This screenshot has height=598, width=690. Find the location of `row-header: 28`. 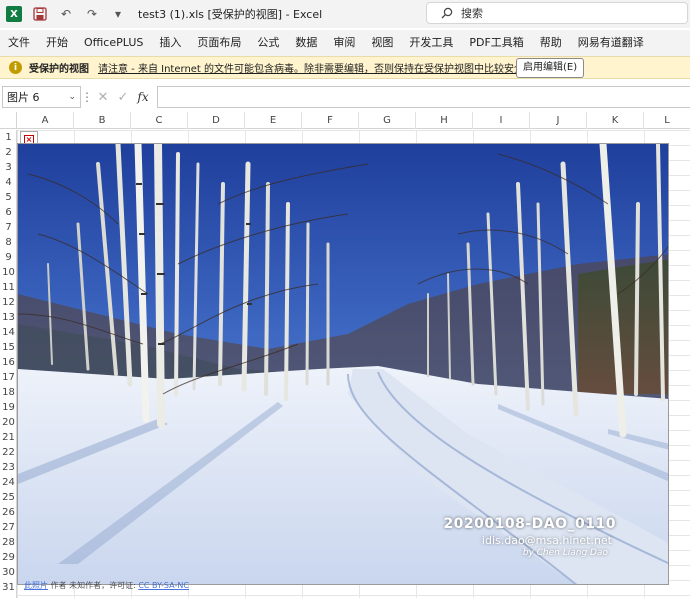

row-header: 28 is located at coordinates (8, 542).